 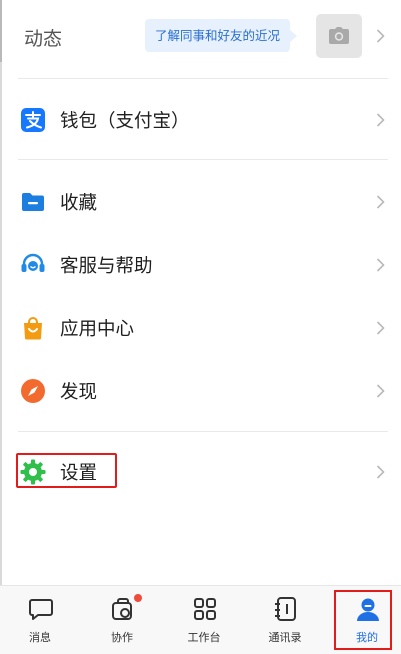 I want to click on alipay-icon, so click(x=33, y=120).